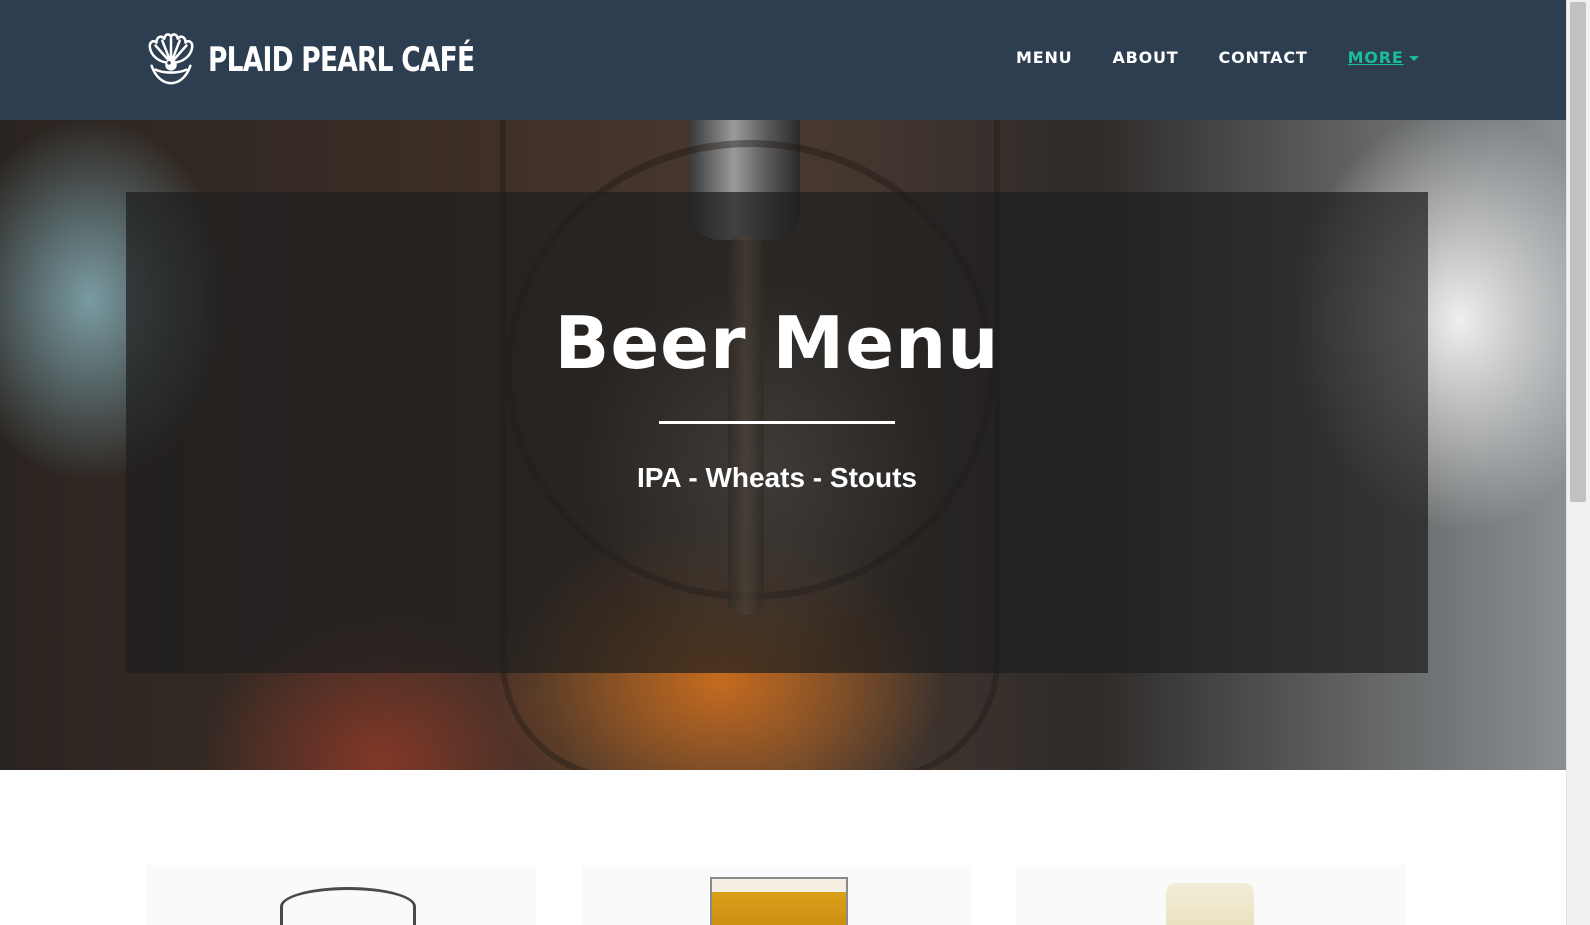 This screenshot has height=925, width=1590. I want to click on wheat-glass-image, so click(1210, 904).